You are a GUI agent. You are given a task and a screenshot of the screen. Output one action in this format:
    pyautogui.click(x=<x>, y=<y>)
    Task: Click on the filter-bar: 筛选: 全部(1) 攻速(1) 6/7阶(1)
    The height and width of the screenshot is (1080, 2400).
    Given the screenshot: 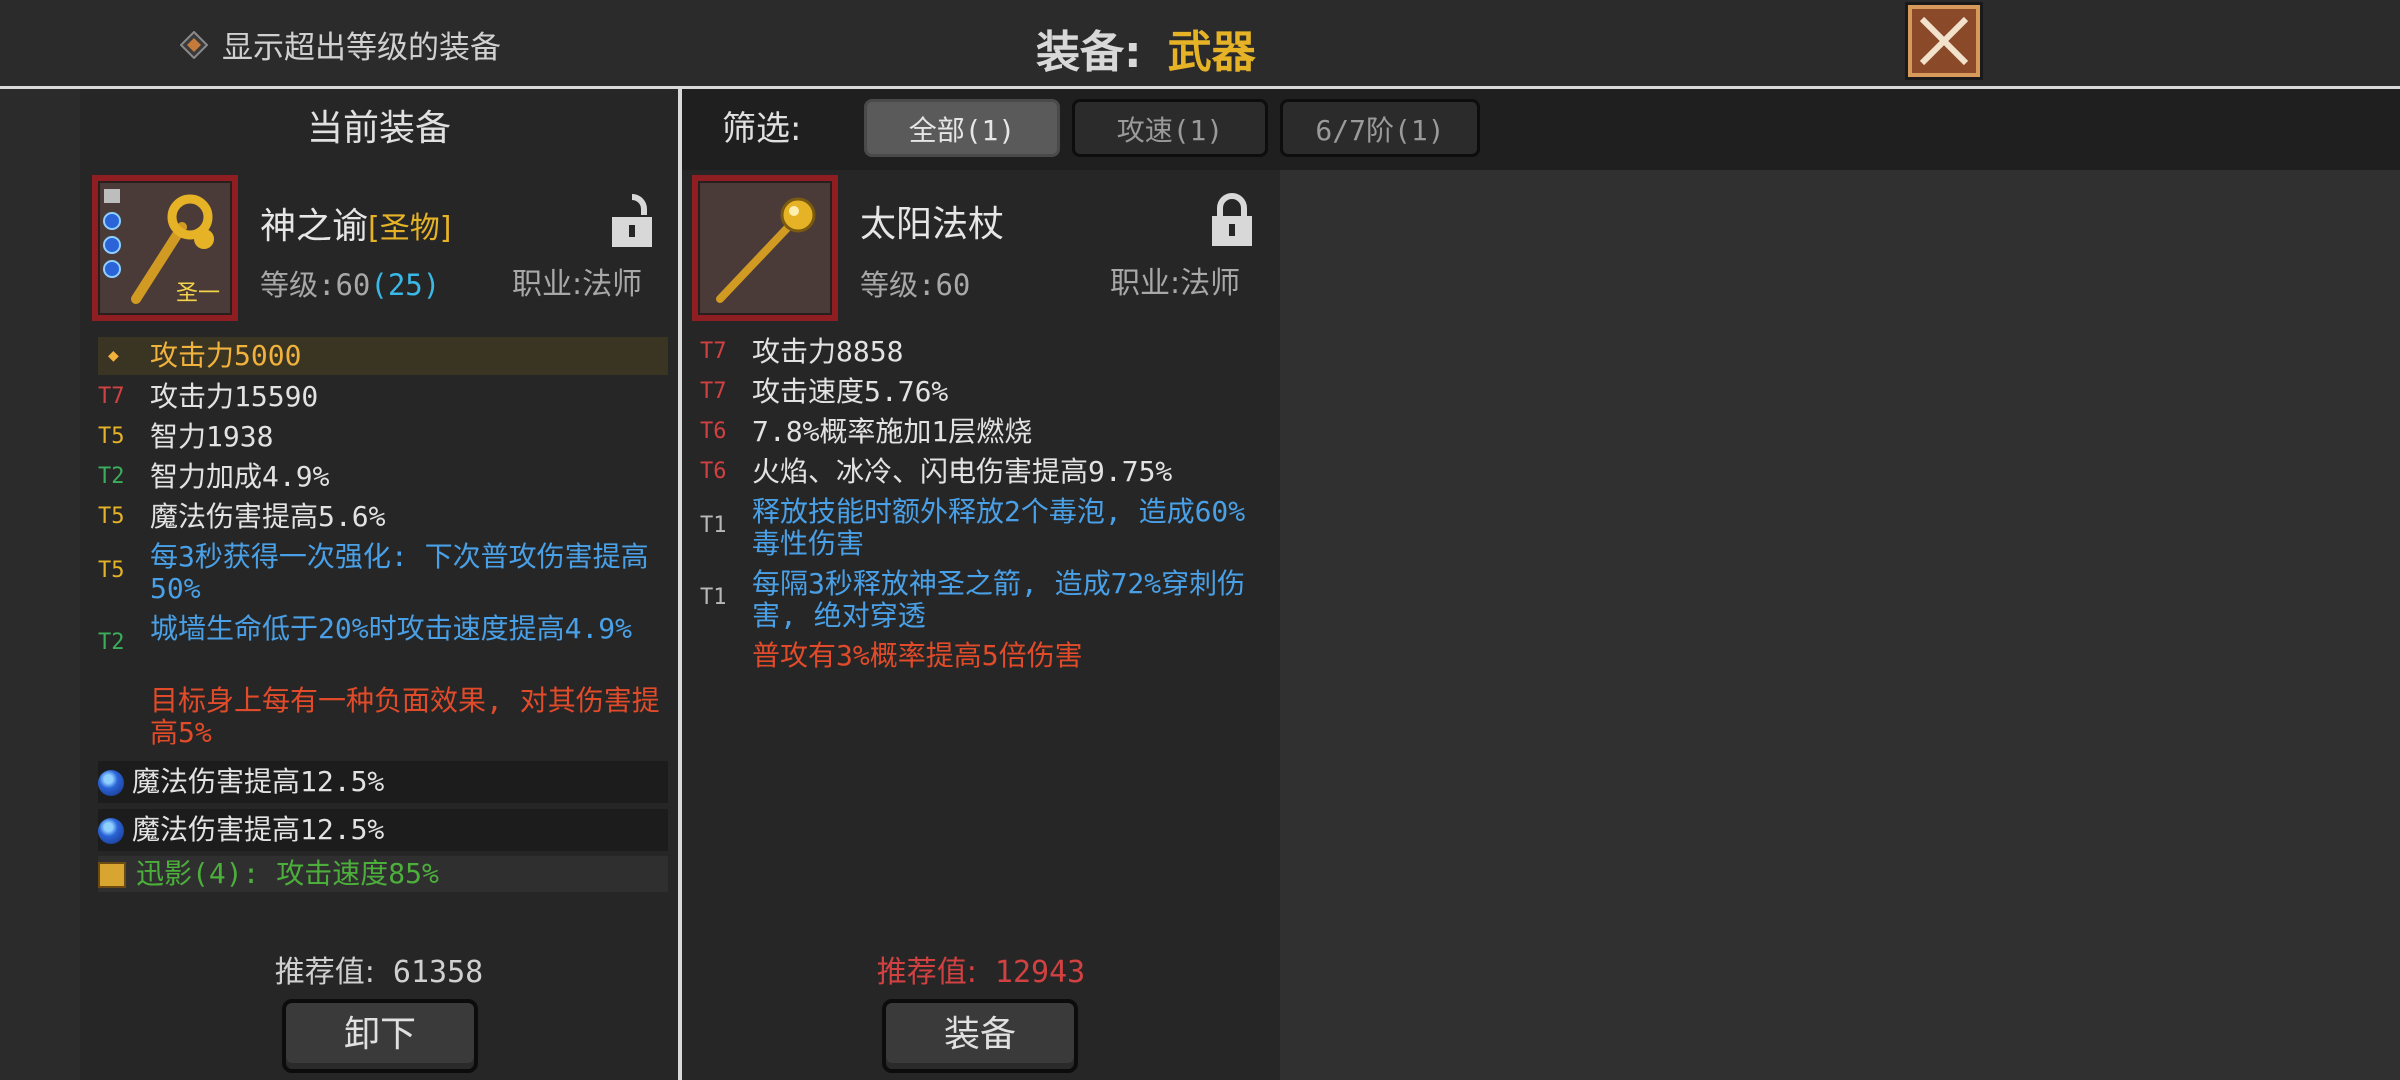 What is the action you would take?
    pyautogui.click(x=1541, y=129)
    